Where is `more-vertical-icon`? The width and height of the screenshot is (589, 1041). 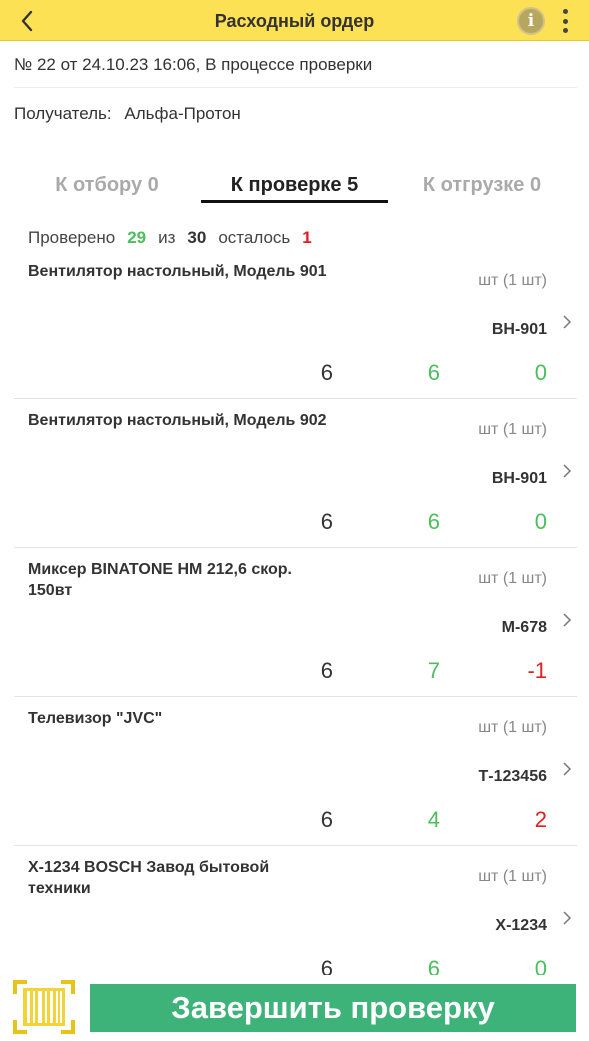
more-vertical-icon is located at coordinates (565, 21).